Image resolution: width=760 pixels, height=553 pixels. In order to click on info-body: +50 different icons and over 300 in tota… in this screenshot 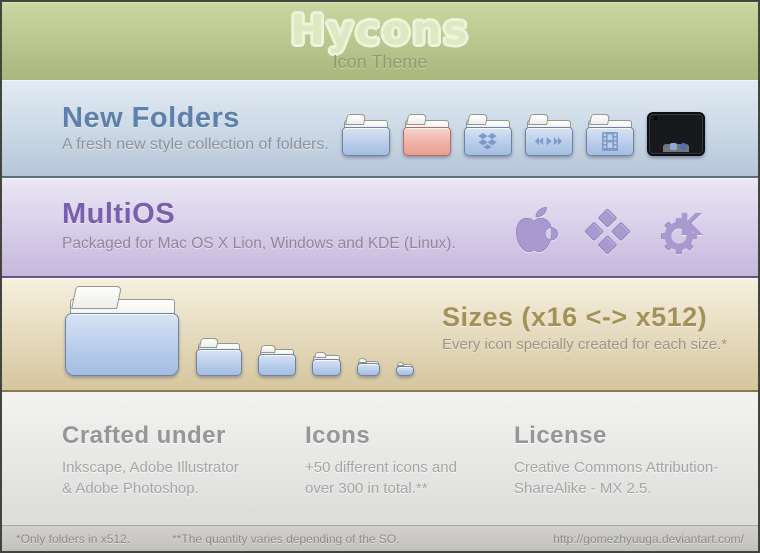, I will do `click(381, 478)`.